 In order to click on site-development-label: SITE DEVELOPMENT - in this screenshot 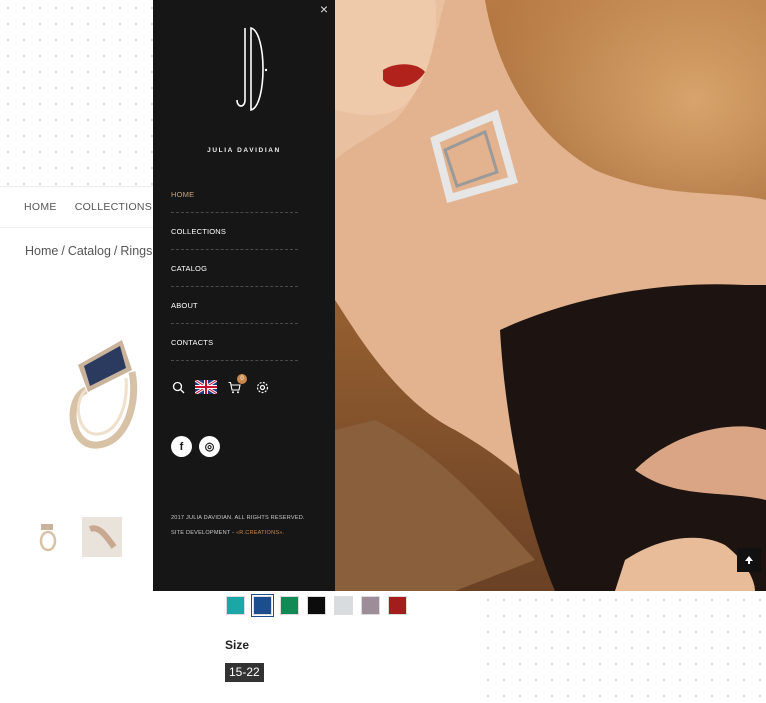, I will do `click(203, 533)`.